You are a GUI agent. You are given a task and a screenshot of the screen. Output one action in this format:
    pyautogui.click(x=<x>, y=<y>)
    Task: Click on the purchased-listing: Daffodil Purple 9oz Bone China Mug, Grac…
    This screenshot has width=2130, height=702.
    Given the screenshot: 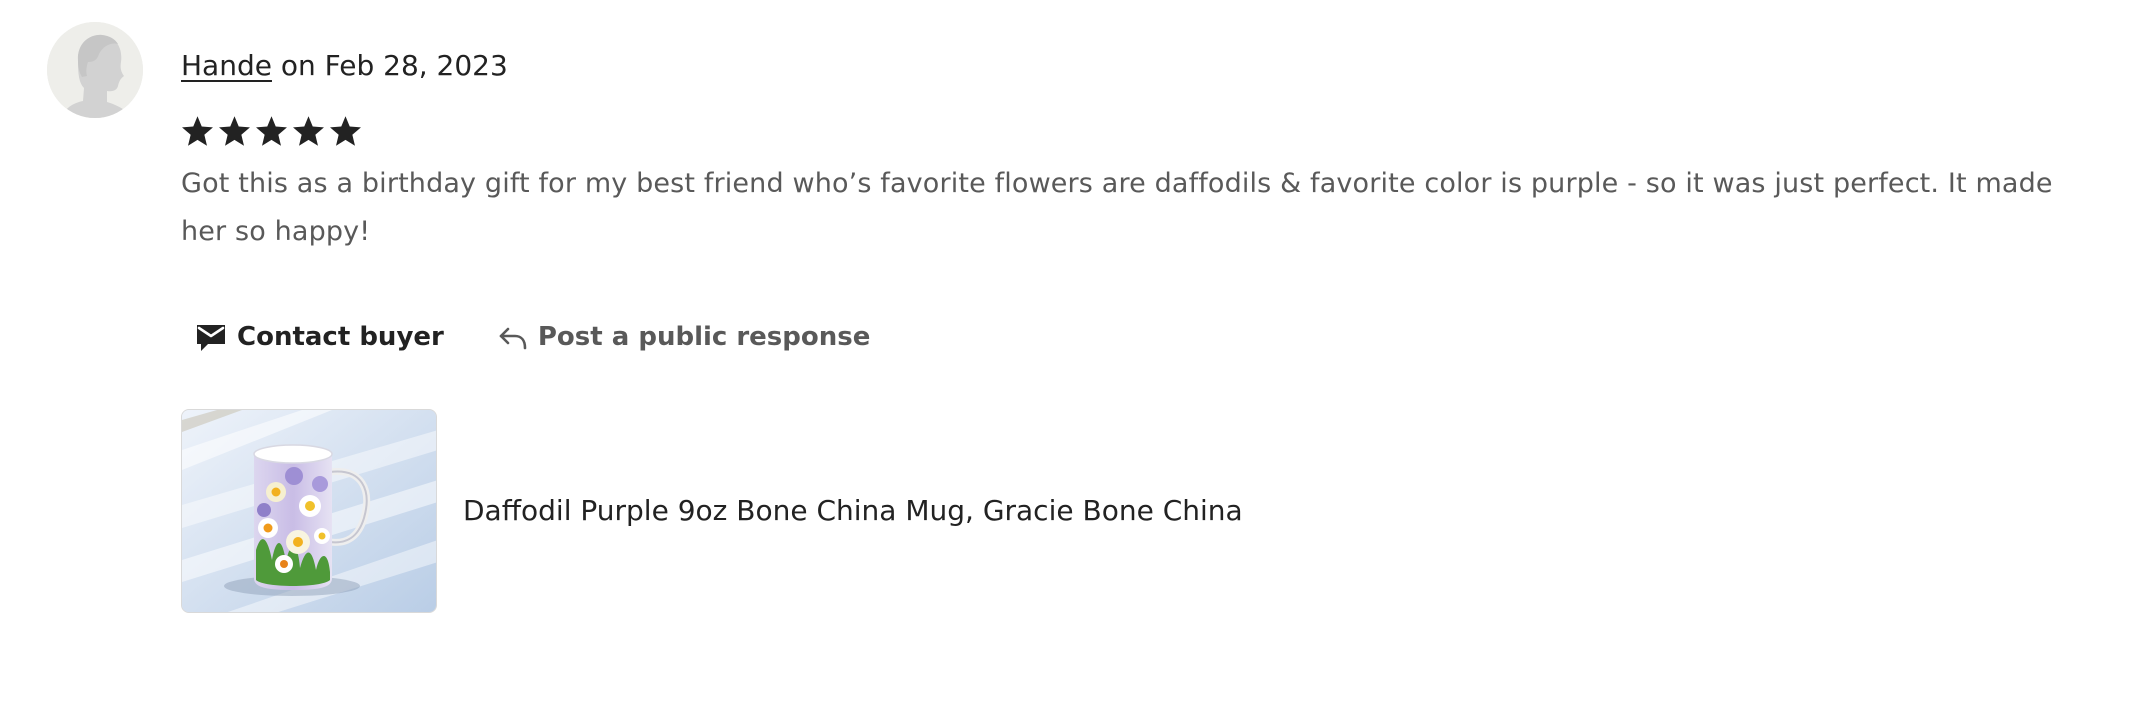 What is the action you would take?
    pyautogui.click(x=712, y=511)
    